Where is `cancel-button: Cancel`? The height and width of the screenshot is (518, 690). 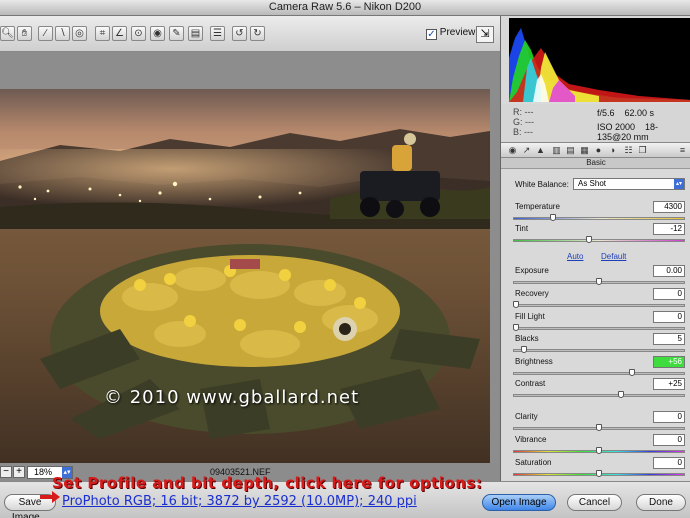
cancel-button: Cancel is located at coordinates (594, 502).